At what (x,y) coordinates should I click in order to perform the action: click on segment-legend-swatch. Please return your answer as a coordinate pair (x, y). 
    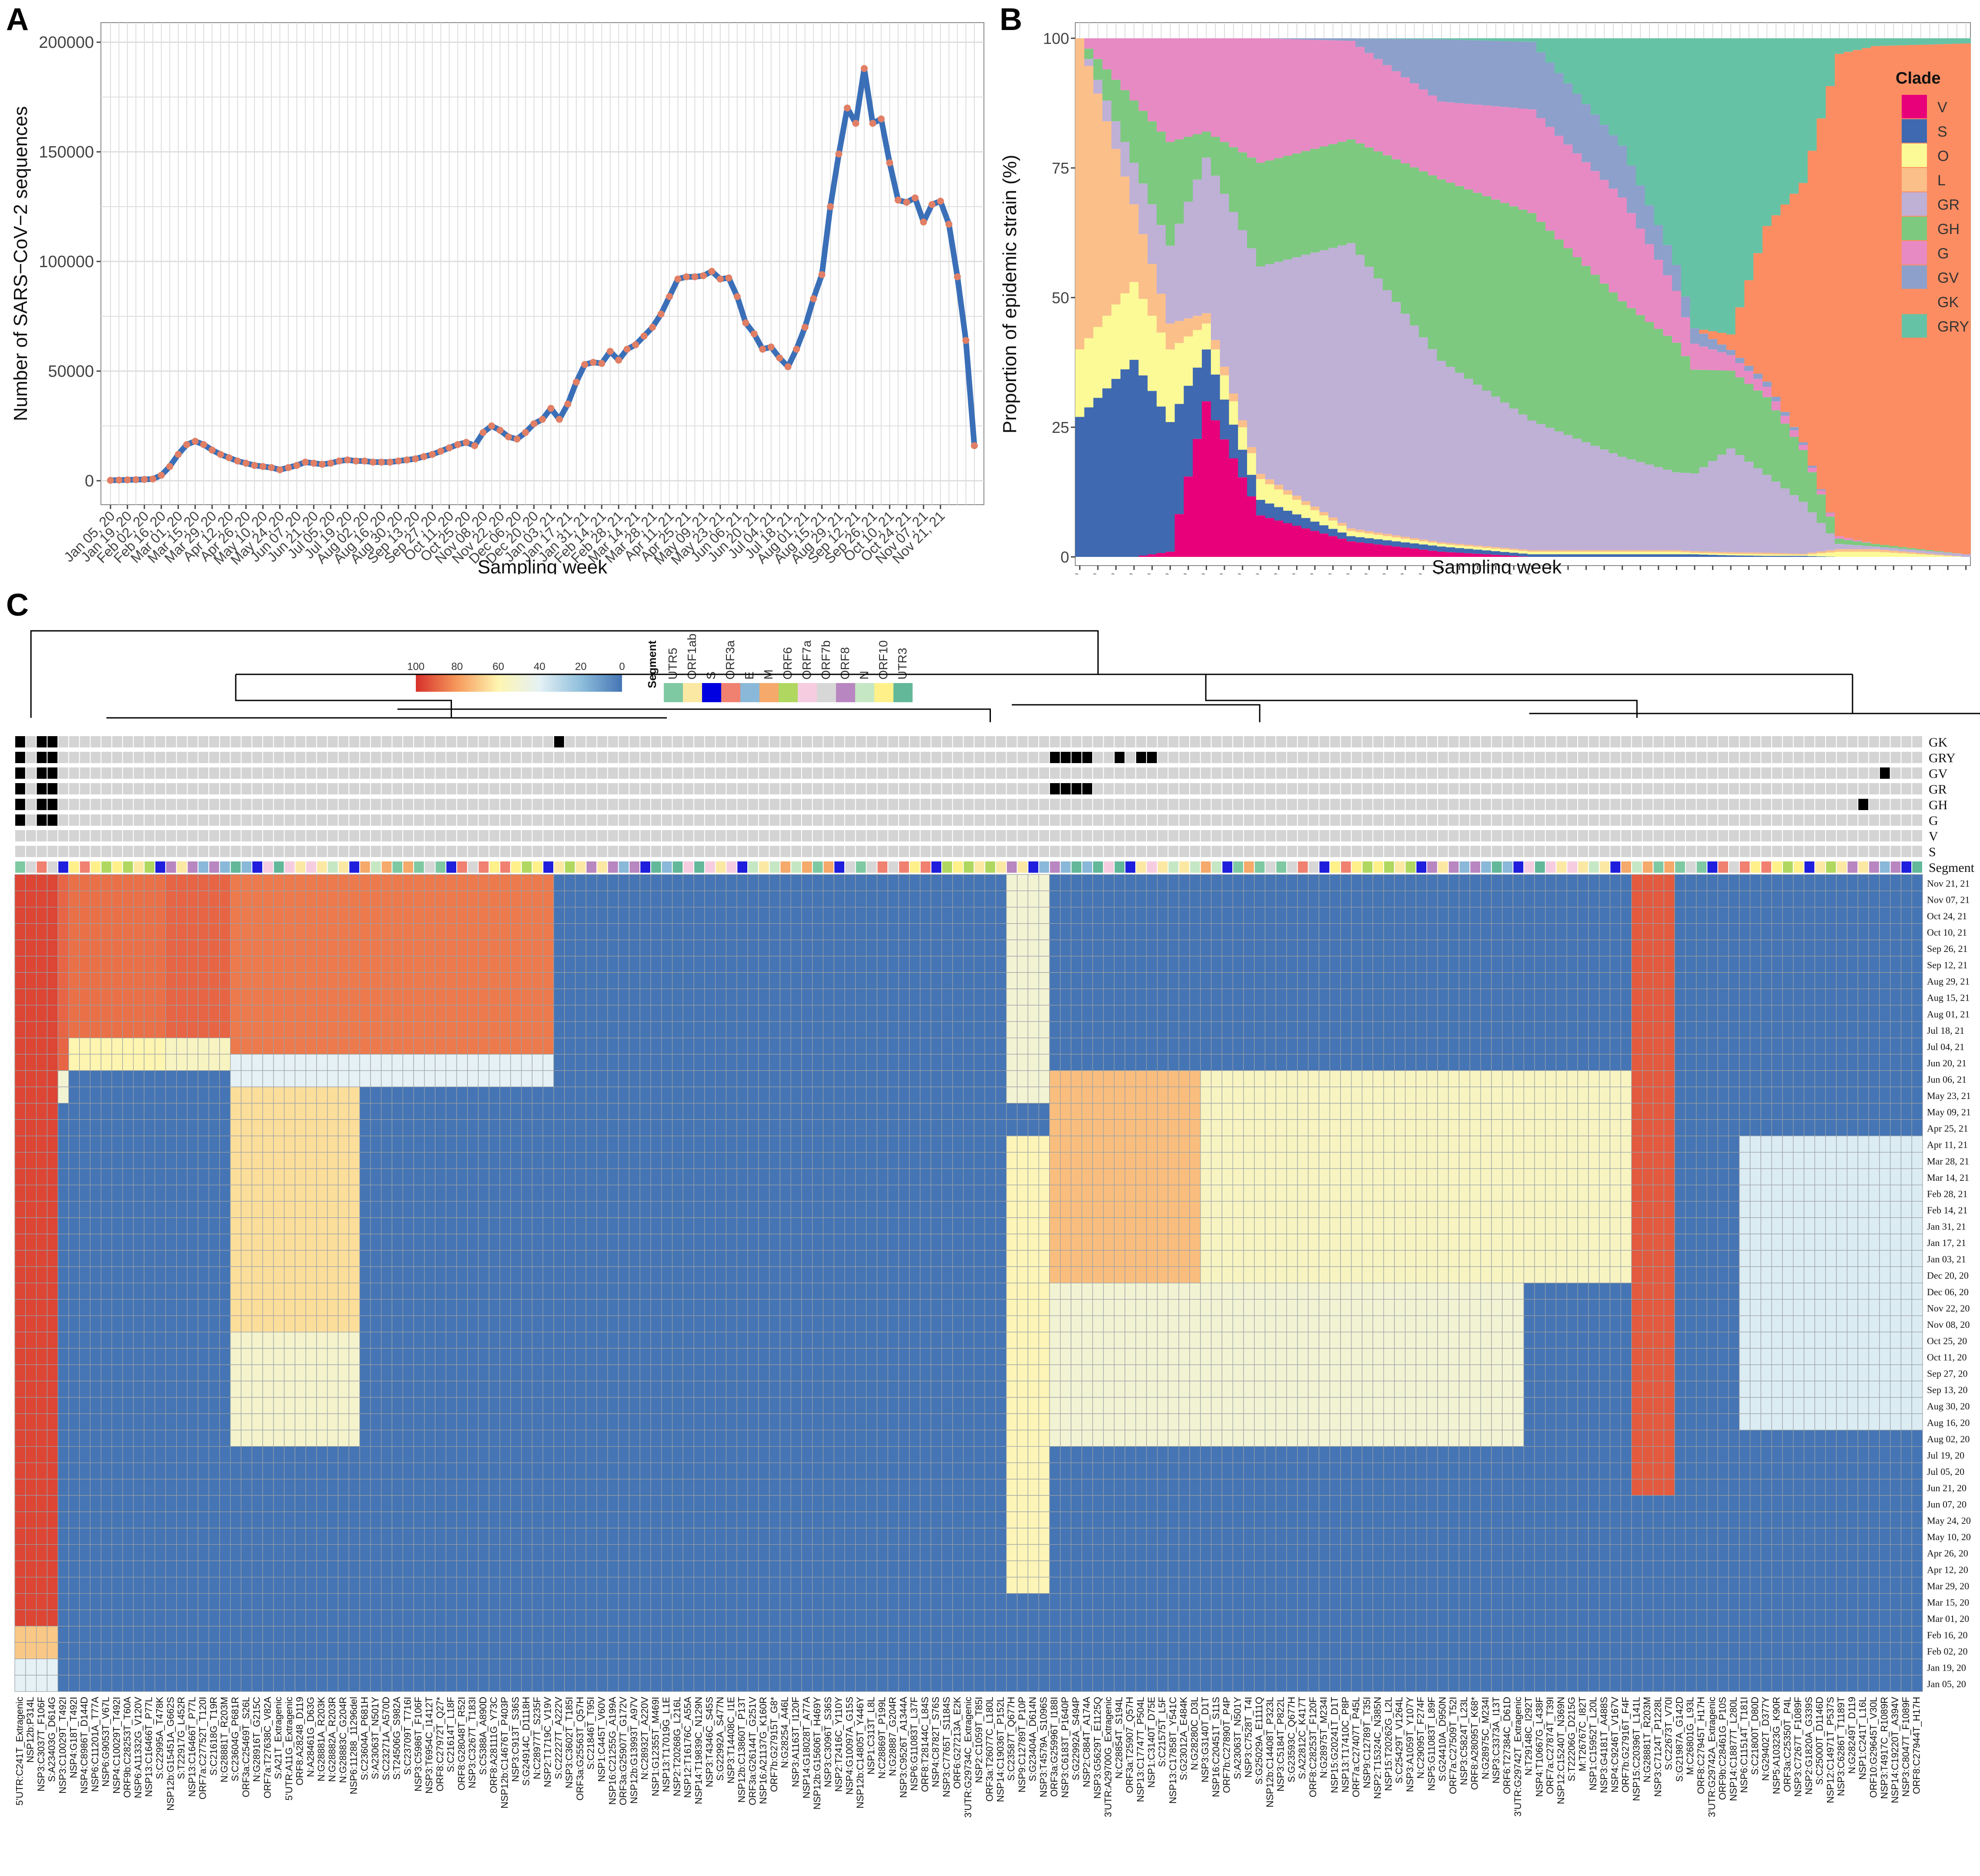
    Looking at the image, I should click on (692, 692).